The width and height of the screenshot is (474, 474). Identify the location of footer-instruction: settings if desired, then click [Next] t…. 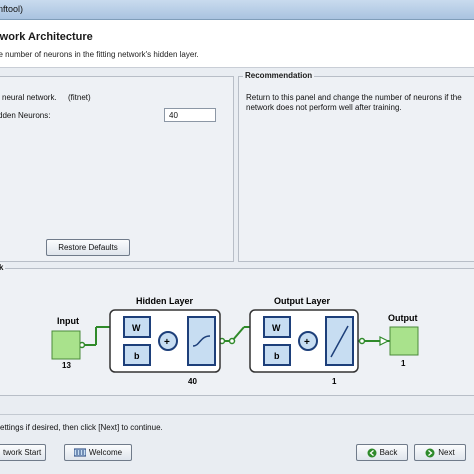
(81, 427).